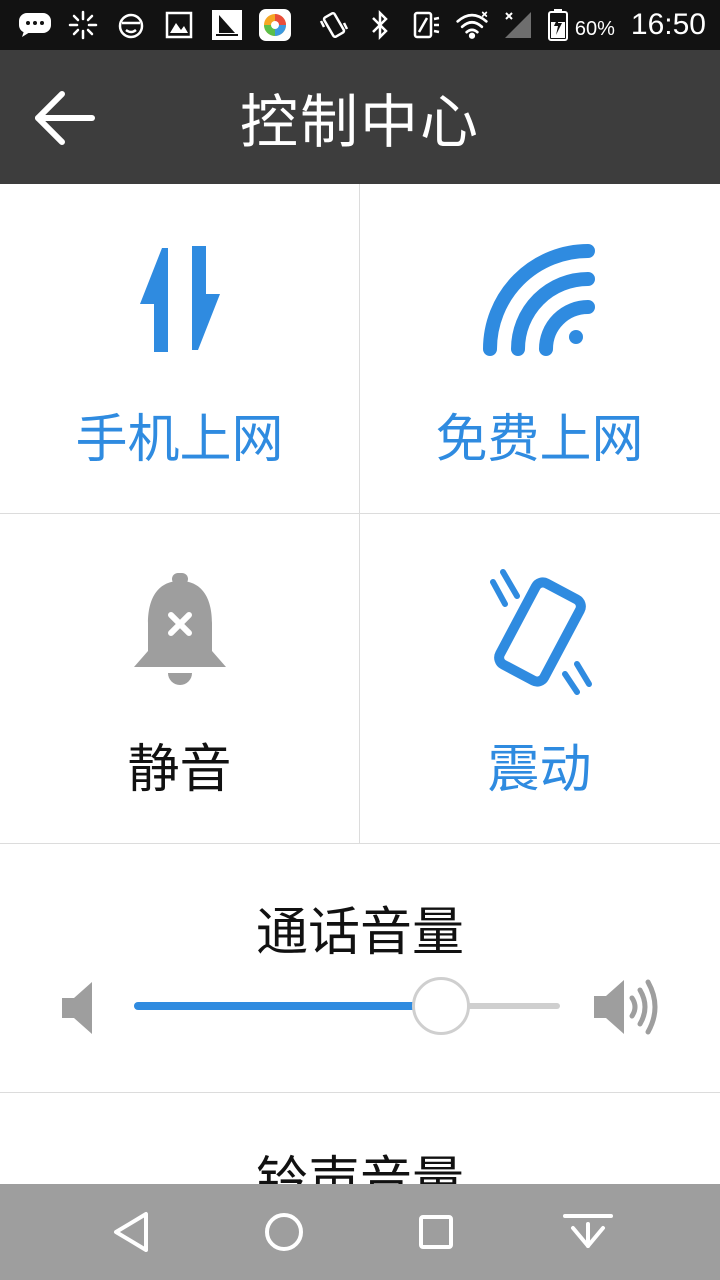  Describe the element at coordinates (179, 770) in the screenshot. I see `tile-label: 静音` at that location.